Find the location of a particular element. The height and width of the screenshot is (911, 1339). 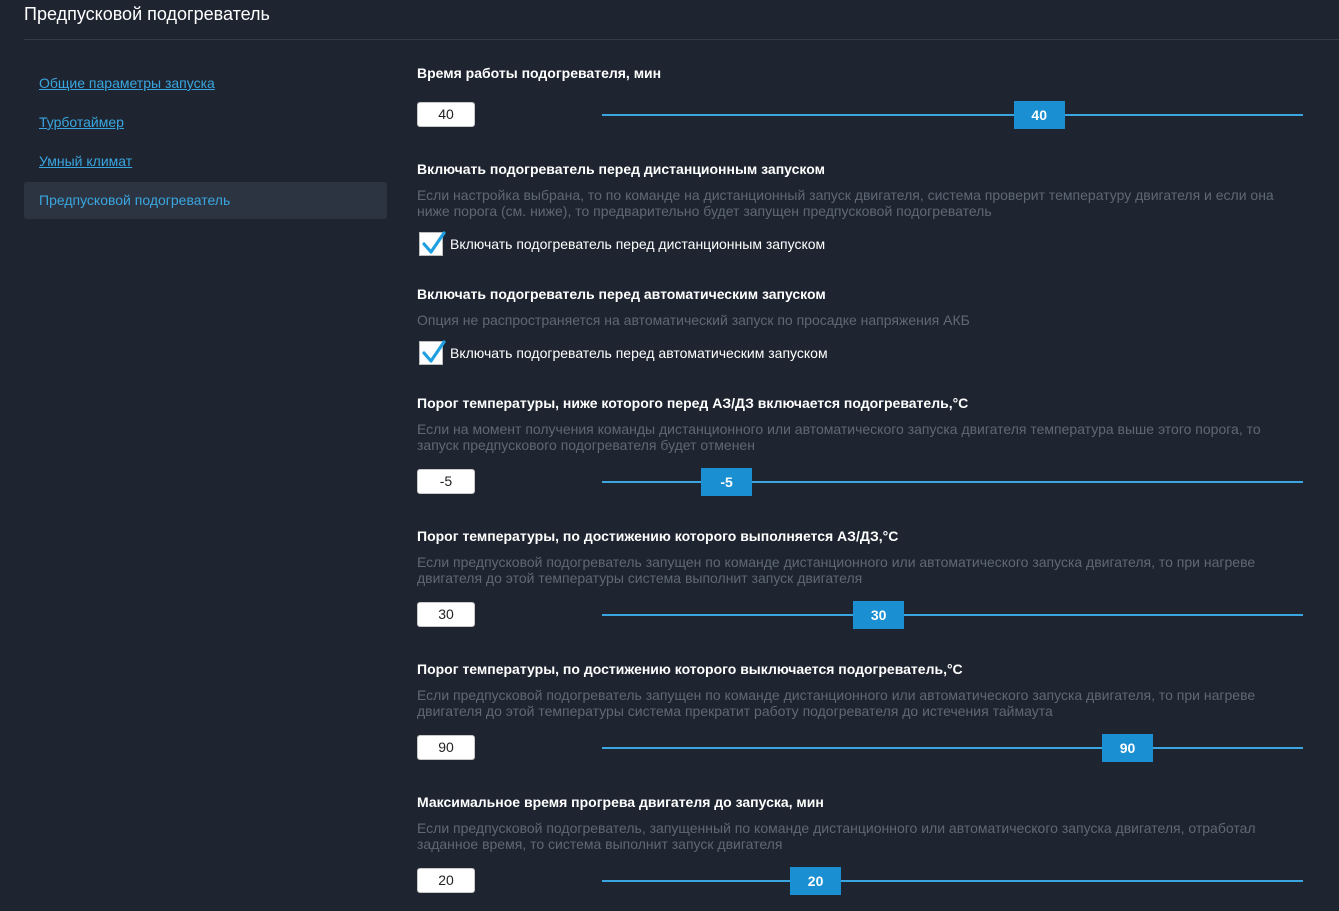

heater-runtime-slider: 40 is located at coordinates (952, 115).